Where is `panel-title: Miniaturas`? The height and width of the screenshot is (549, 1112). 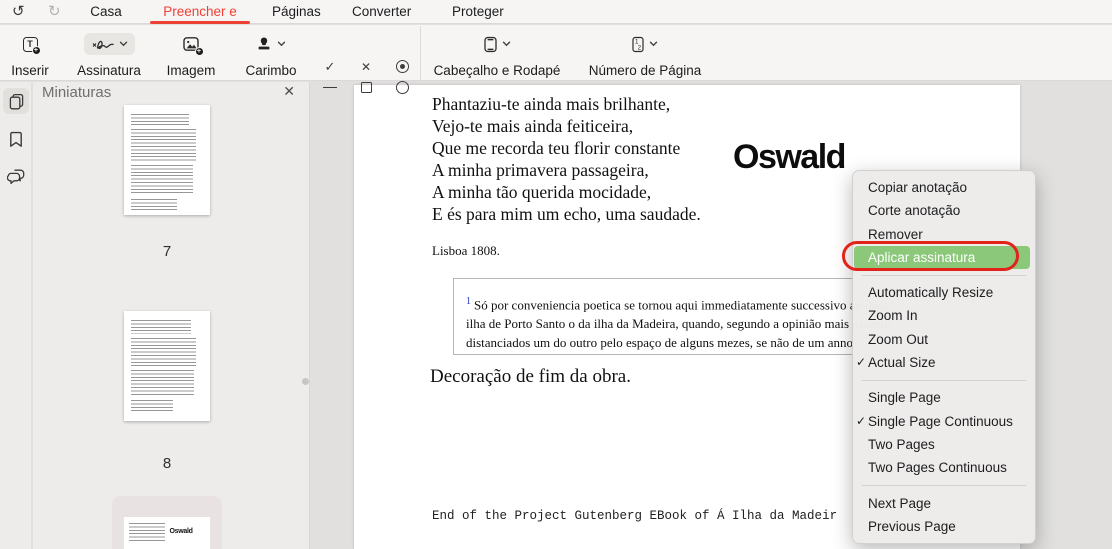
panel-title: Miniaturas is located at coordinates (77, 92).